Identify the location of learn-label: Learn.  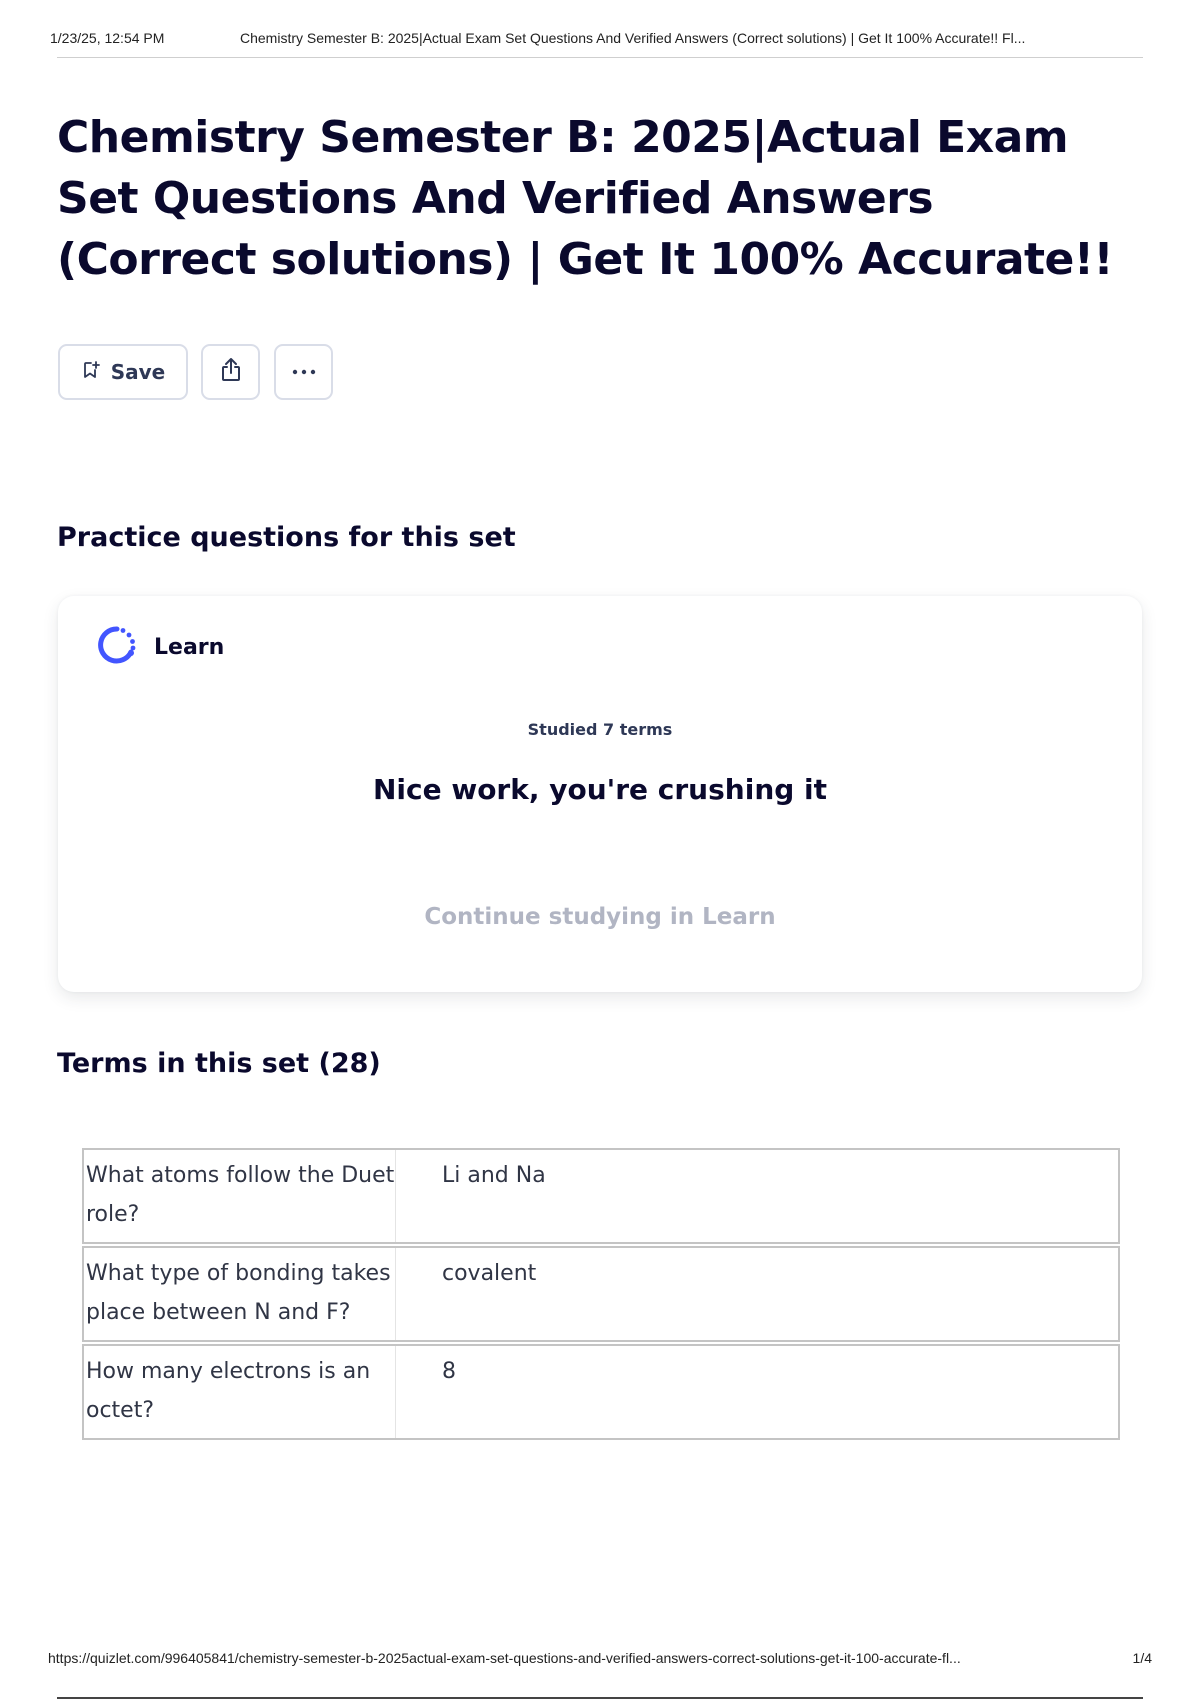
(189, 647).